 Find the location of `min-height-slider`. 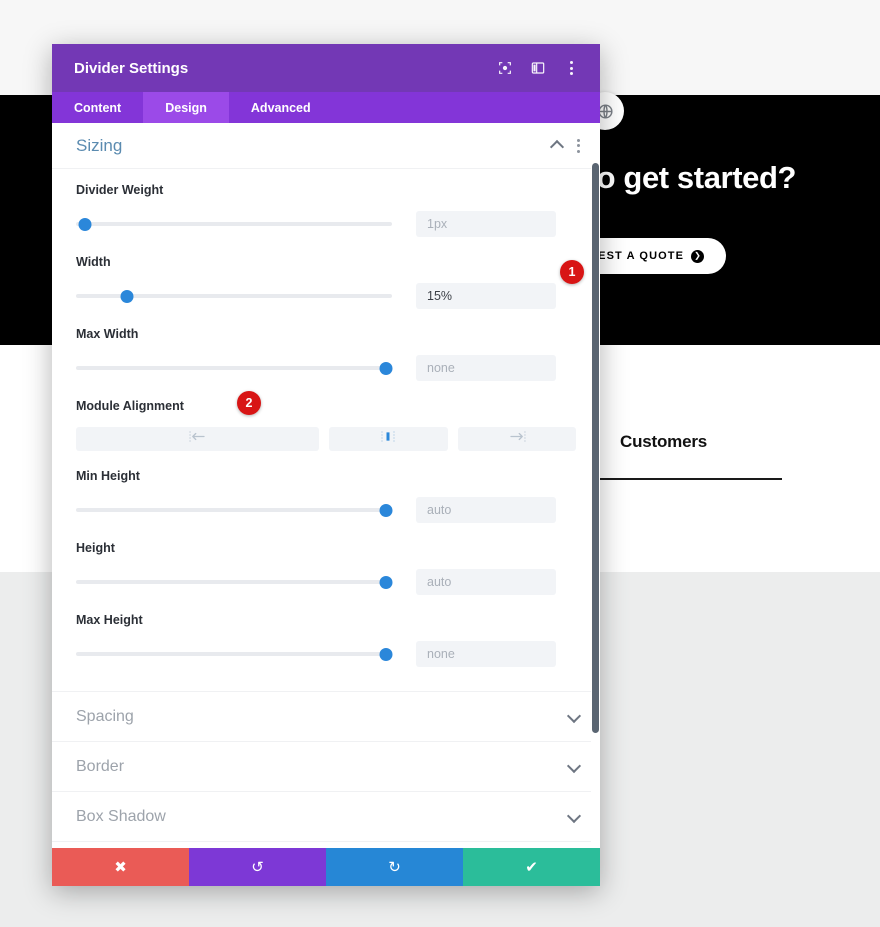

min-height-slider is located at coordinates (234, 510).